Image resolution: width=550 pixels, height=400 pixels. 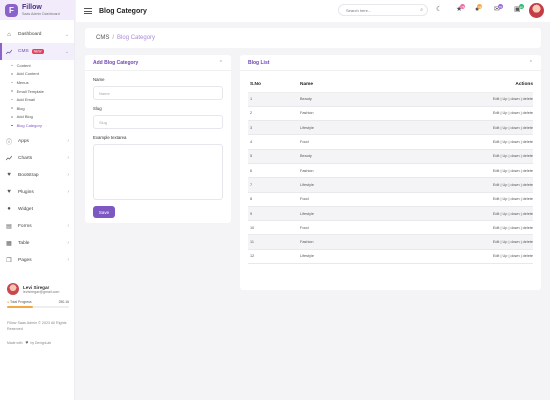 I want to click on sidebar-item-forms: ▤ Forms ›, so click(x=37, y=226).